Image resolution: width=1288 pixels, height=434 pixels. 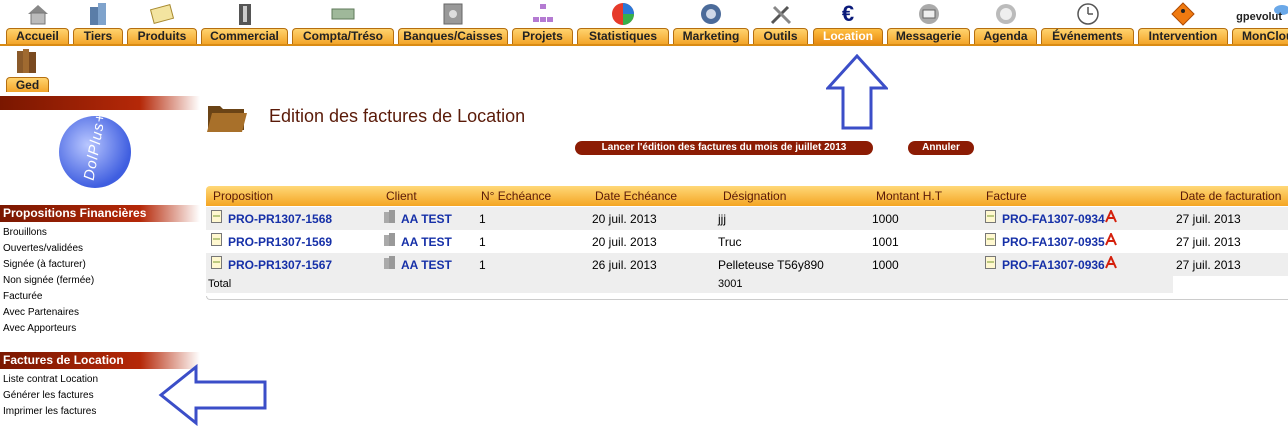 I want to click on tab-label: Projets, so click(x=542, y=36).